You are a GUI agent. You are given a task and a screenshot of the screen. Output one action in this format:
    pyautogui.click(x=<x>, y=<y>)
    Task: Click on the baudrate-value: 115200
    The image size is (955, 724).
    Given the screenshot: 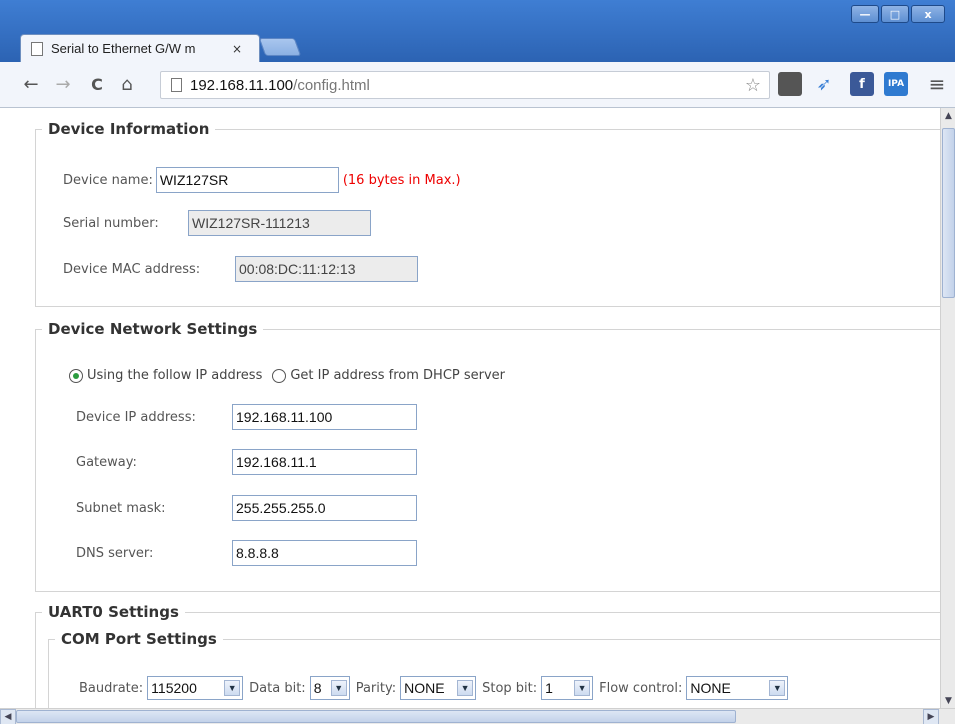 What is the action you would take?
    pyautogui.click(x=174, y=688)
    